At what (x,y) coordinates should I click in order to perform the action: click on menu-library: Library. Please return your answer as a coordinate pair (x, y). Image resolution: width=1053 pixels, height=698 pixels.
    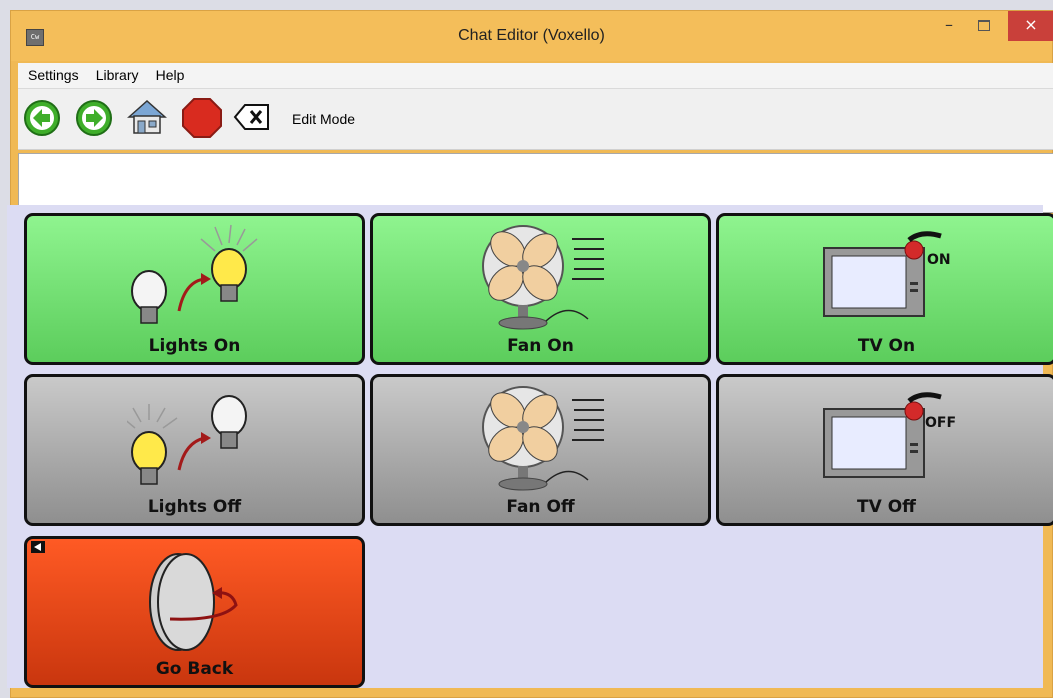
    Looking at the image, I should click on (117, 75).